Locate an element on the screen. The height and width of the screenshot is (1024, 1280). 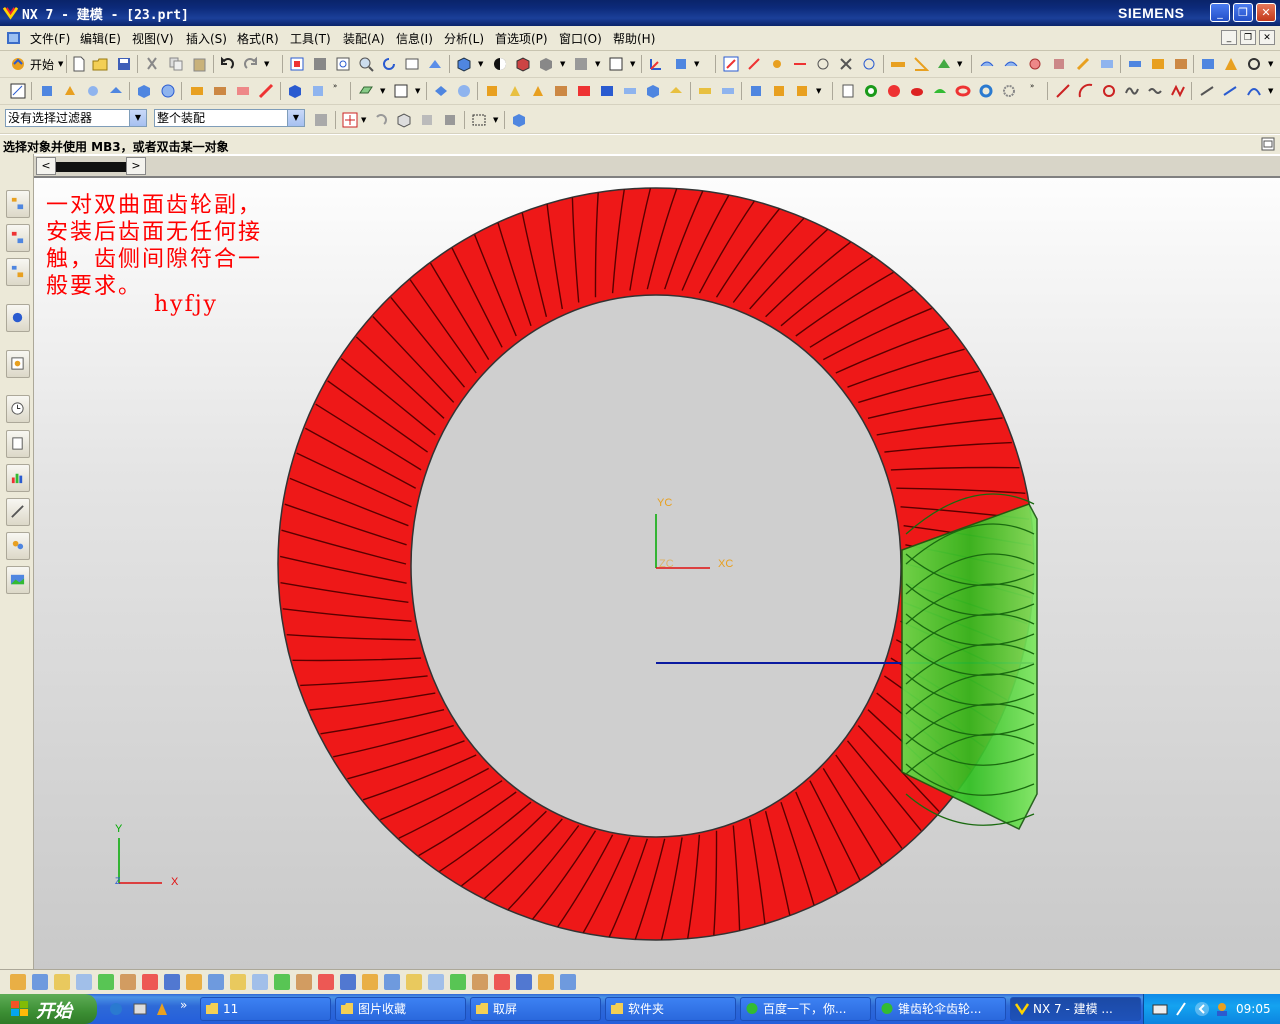
arc-icon is located at coordinates (1086, 91).